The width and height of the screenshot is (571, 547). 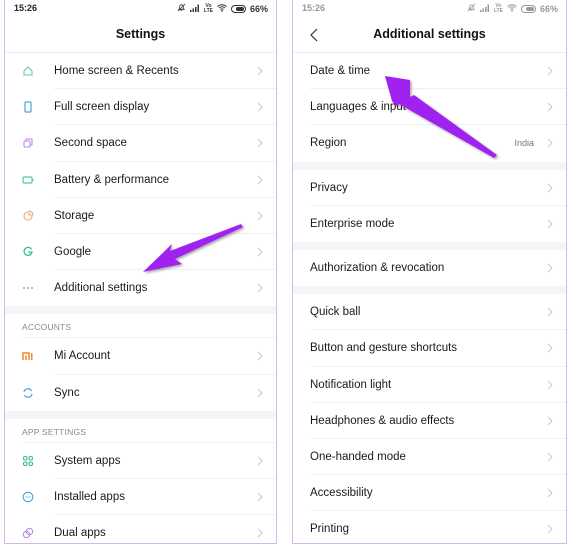 I want to click on google-icon, so click(x=28, y=252).